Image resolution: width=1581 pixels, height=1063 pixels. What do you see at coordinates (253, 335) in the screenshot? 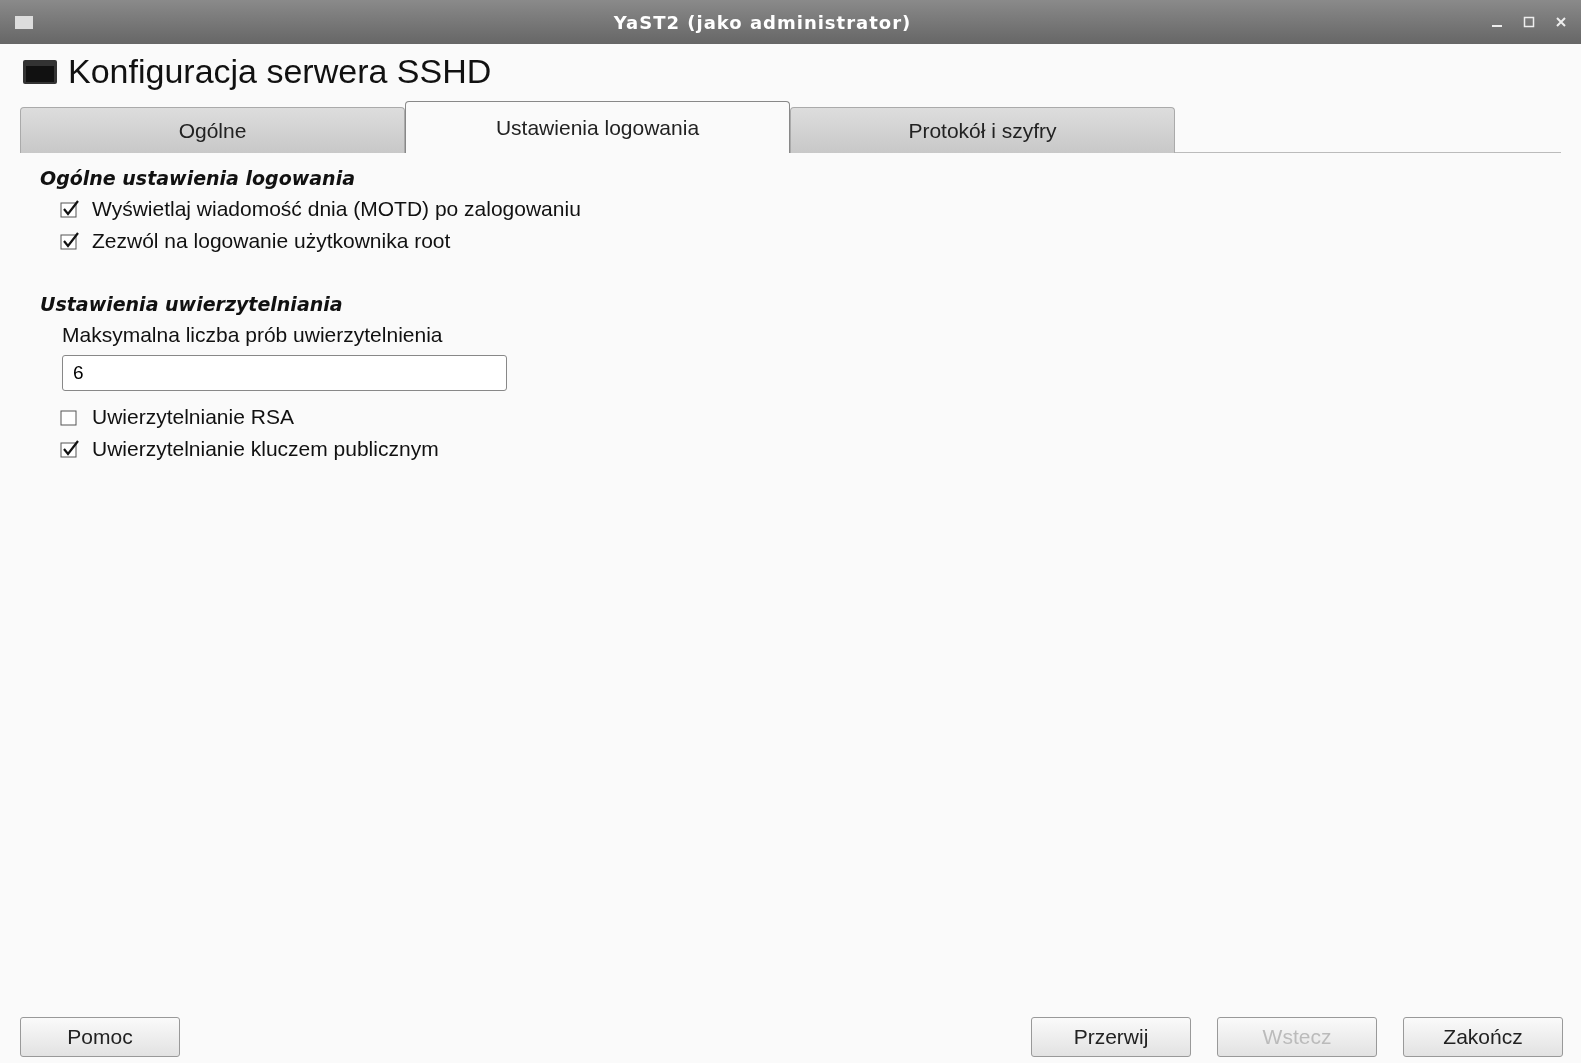
I see `field-label: Maksymalna liczba prób uwierzytelnienia` at bounding box center [253, 335].